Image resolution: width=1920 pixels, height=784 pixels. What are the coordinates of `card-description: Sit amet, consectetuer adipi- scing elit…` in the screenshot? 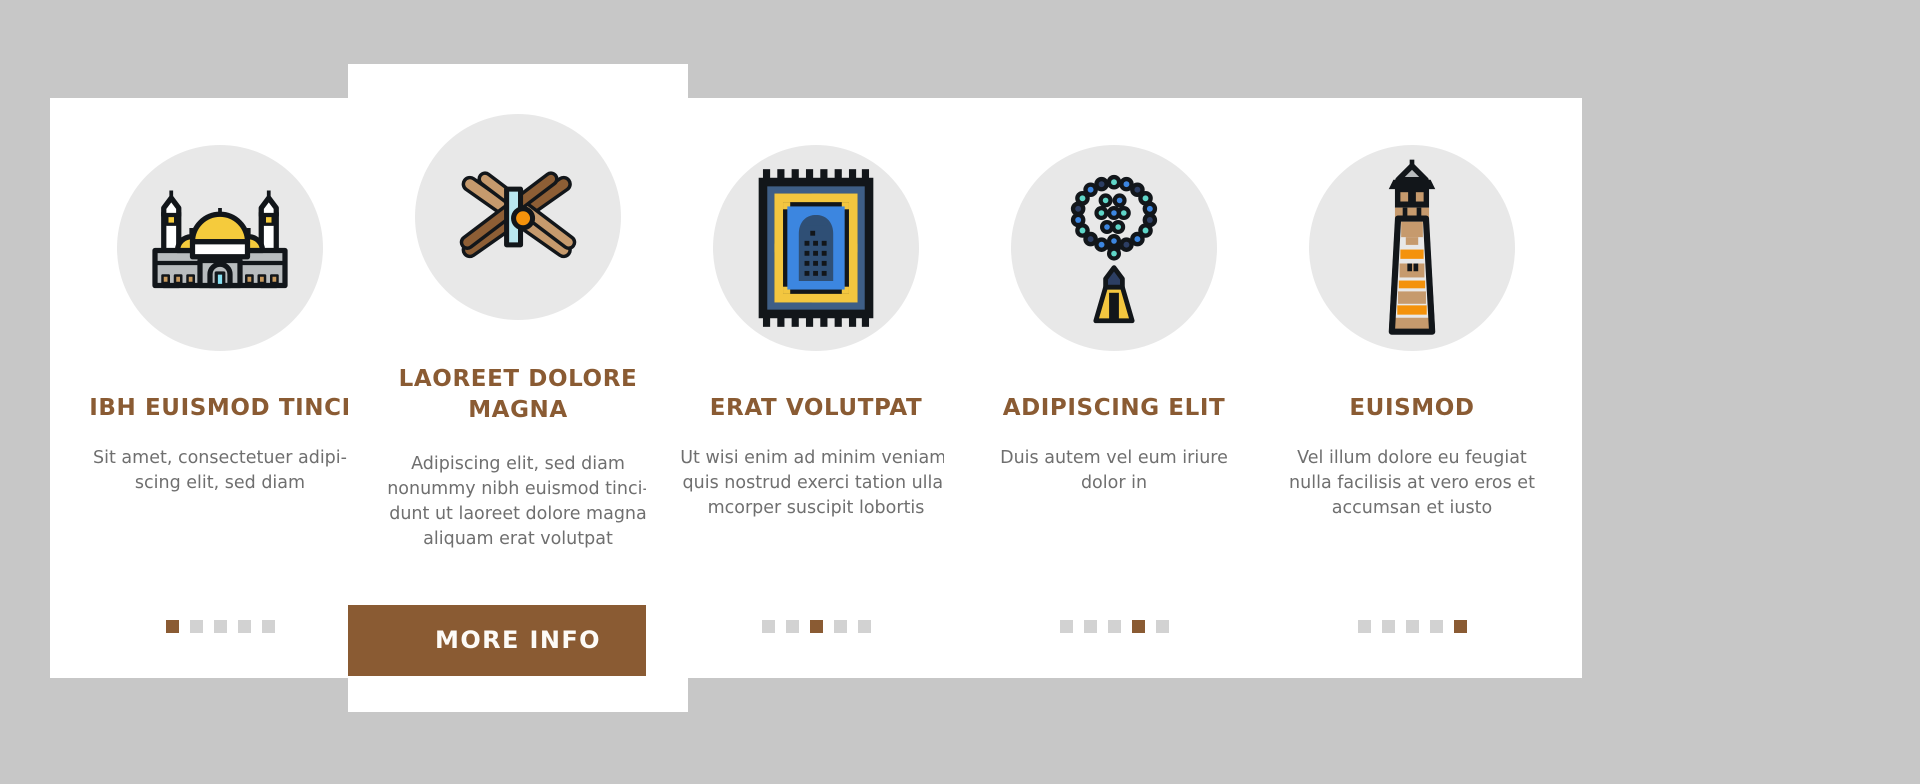 It's located at (220, 470).